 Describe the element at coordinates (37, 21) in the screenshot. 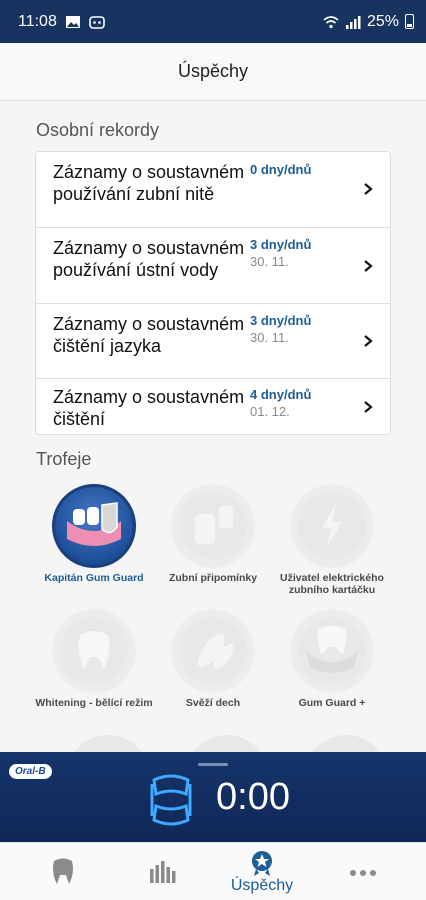

I see `status-time: 11:08` at that location.